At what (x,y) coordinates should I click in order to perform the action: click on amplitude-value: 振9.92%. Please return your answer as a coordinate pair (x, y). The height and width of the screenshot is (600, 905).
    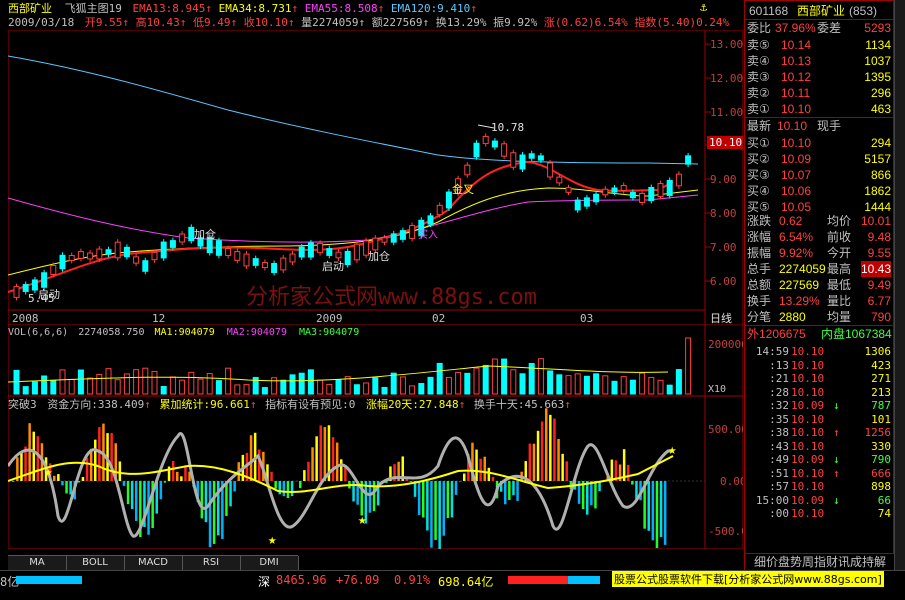
    Looking at the image, I should click on (515, 22).